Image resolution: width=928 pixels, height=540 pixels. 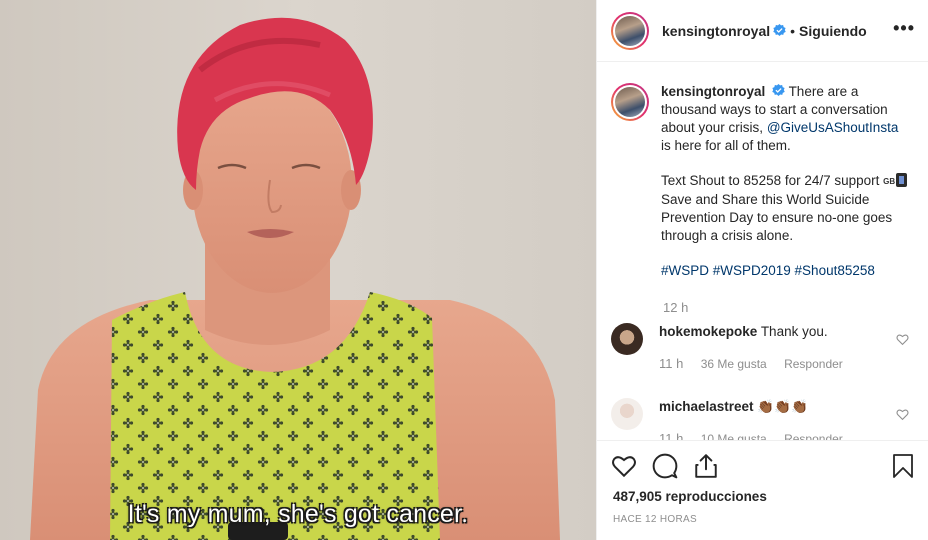 What do you see at coordinates (706, 466) in the screenshot?
I see `share-icon` at bounding box center [706, 466].